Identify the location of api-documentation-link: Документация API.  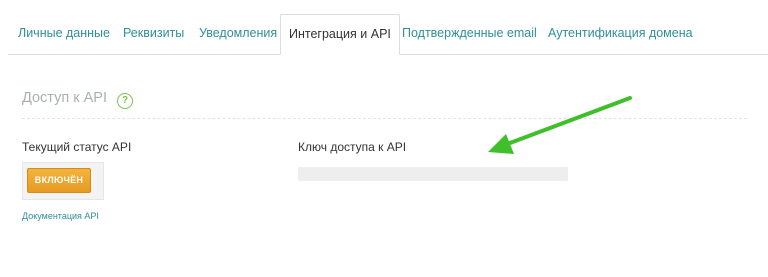
(60, 216).